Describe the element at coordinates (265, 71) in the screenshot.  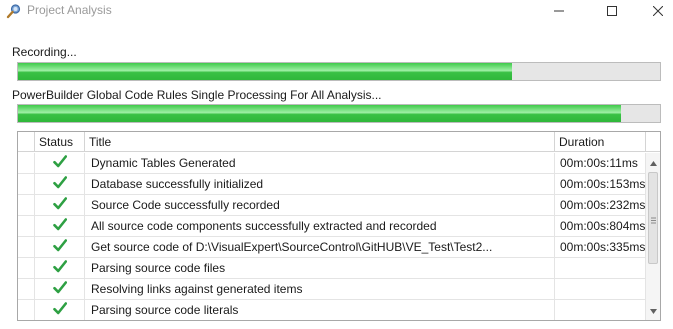
I see `recording-progress-fill` at that location.